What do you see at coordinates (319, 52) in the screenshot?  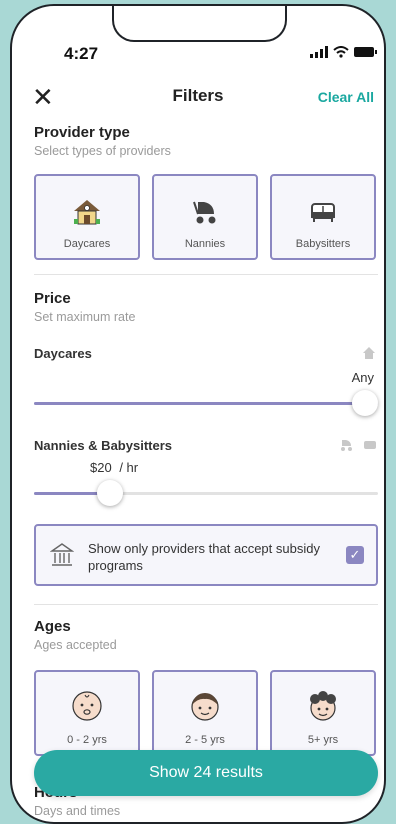 I see `signal-icon` at bounding box center [319, 52].